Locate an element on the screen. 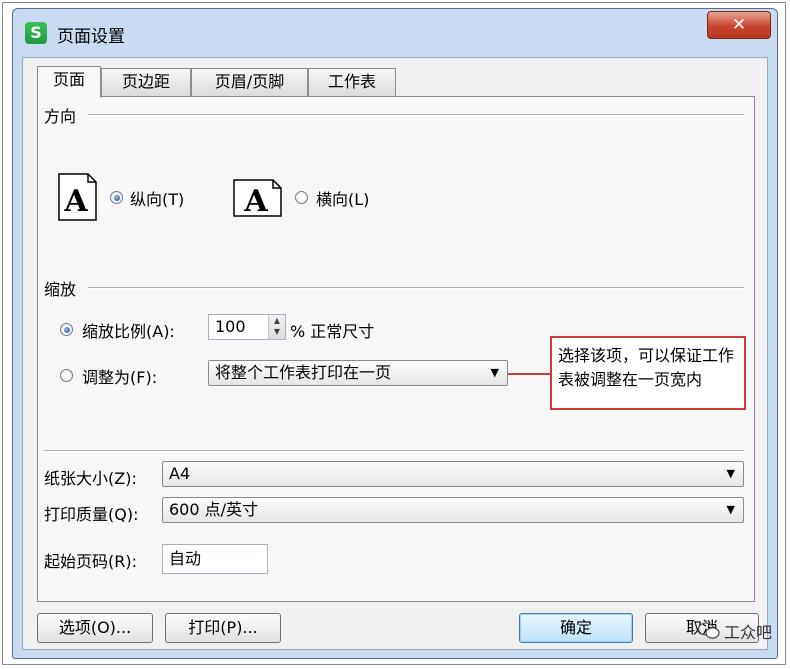 The image size is (790, 669). watermark: 工众吧 is located at coordinates (734, 631).